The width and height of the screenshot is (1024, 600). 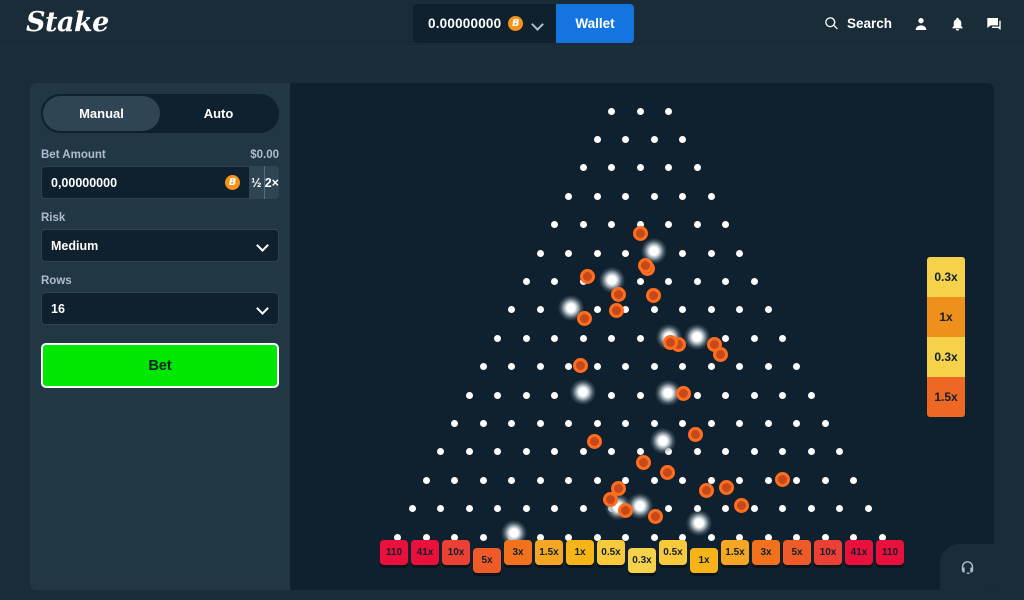 What do you see at coordinates (538, 24) in the screenshot?
I see `chevron-down-icon` at bounding box center [538, 24].